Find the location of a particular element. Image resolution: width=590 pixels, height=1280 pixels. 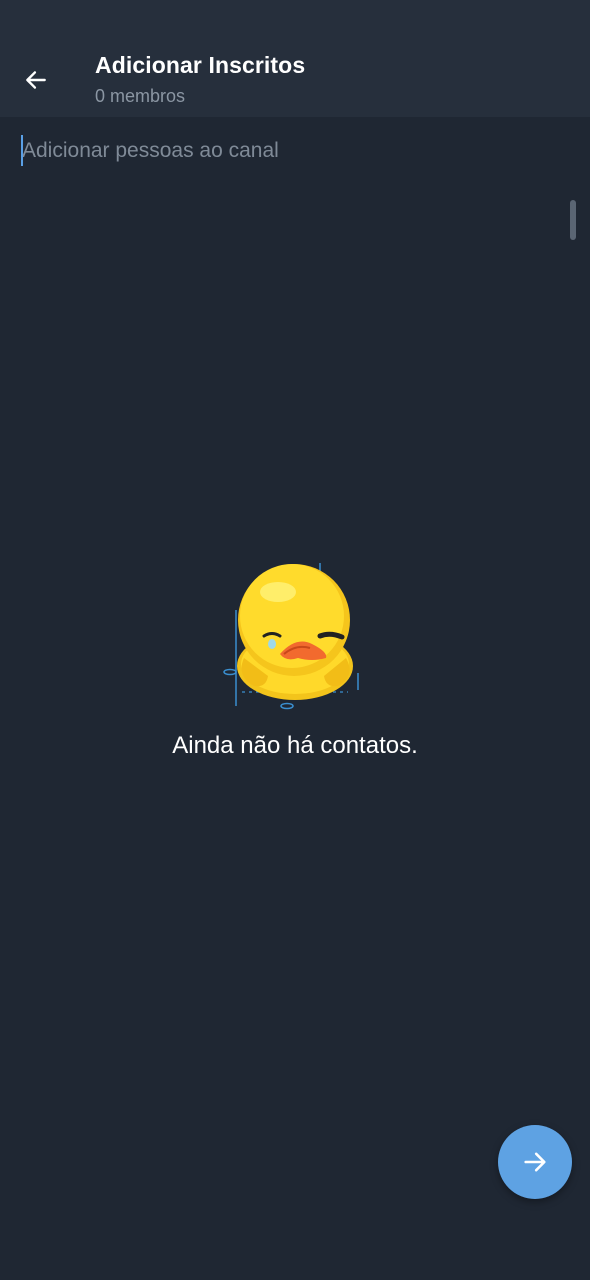

next-button is located at coordinates (535, 1162).